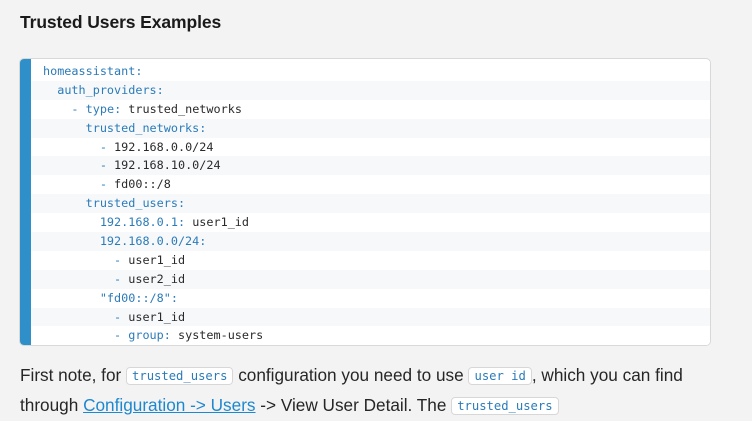 The image size is (752, 421). What do you see at coordinates (370, 166) in the screenshot?
I see `code-line: - 192.168.10.0/24` at bounding box center [370, 166].